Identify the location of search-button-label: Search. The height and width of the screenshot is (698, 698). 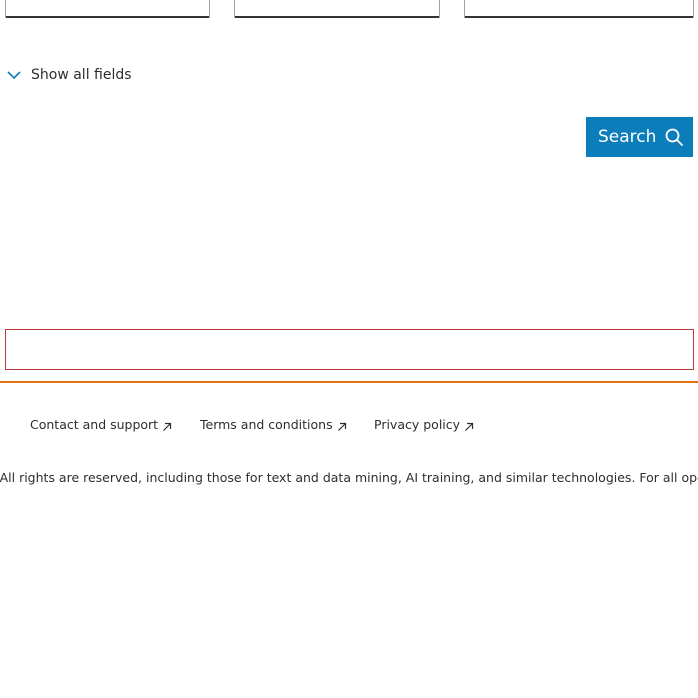
(627, 137).